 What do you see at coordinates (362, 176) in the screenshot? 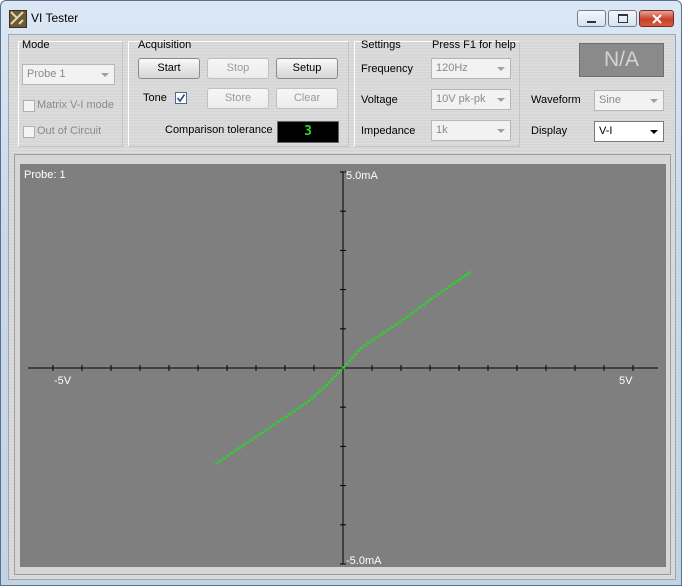
I see `y-axis-top-label: 5.0mA` at bounding box center [362, 176].